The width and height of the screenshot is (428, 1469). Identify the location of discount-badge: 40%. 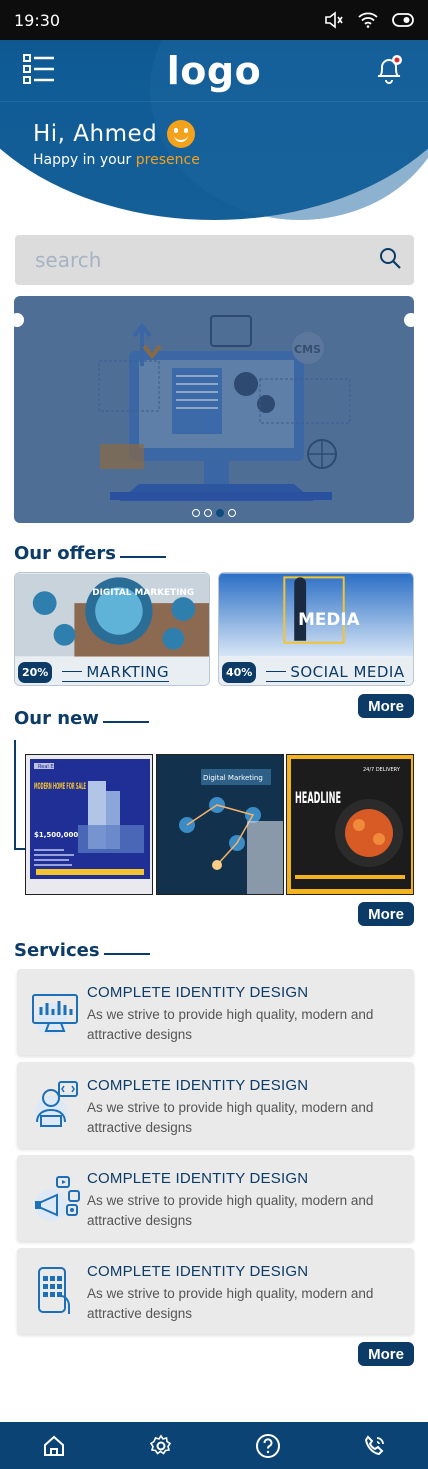
(239, 672).